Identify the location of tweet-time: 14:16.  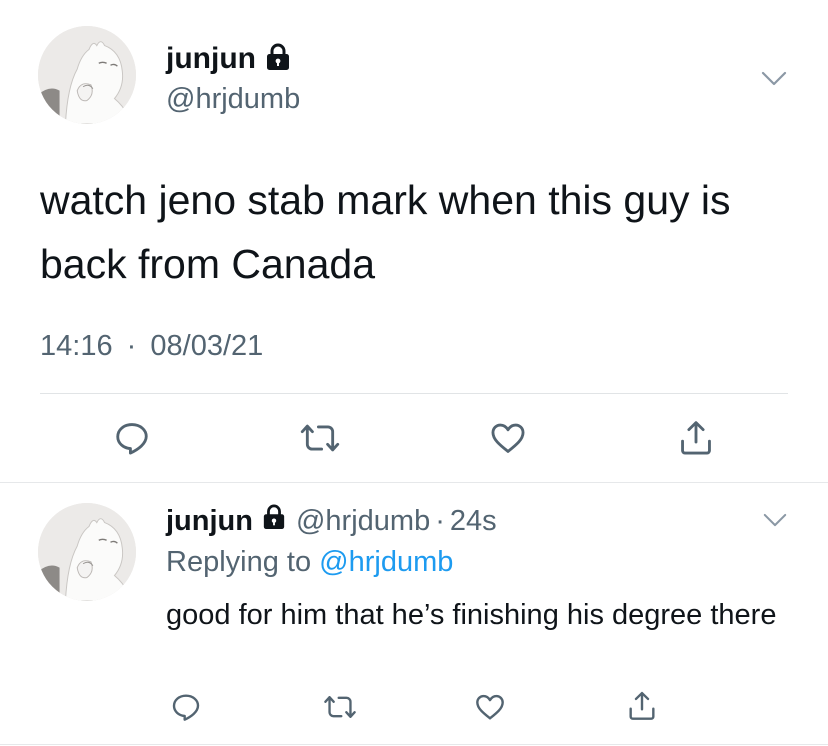
(76, 346).